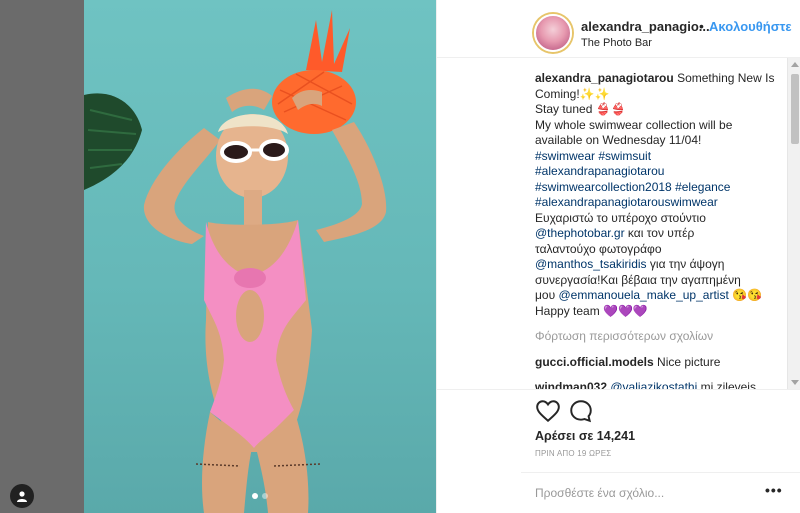 Image resolution: width=800 pixels, height=513 pixels. Describe the element at coordinates (624, 156) in the screenshot. I see `hashtag-link: #swimsuit` at that location.